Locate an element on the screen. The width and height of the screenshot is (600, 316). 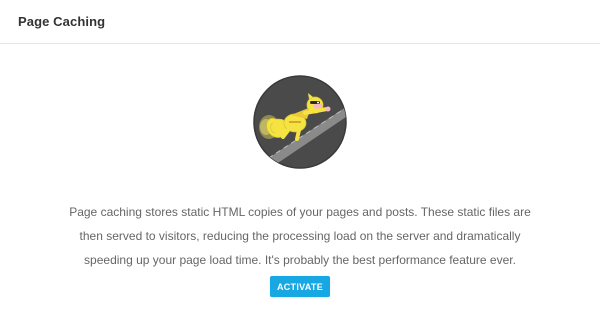
panel-header: Page Caching is located at coordinates (300, 22).